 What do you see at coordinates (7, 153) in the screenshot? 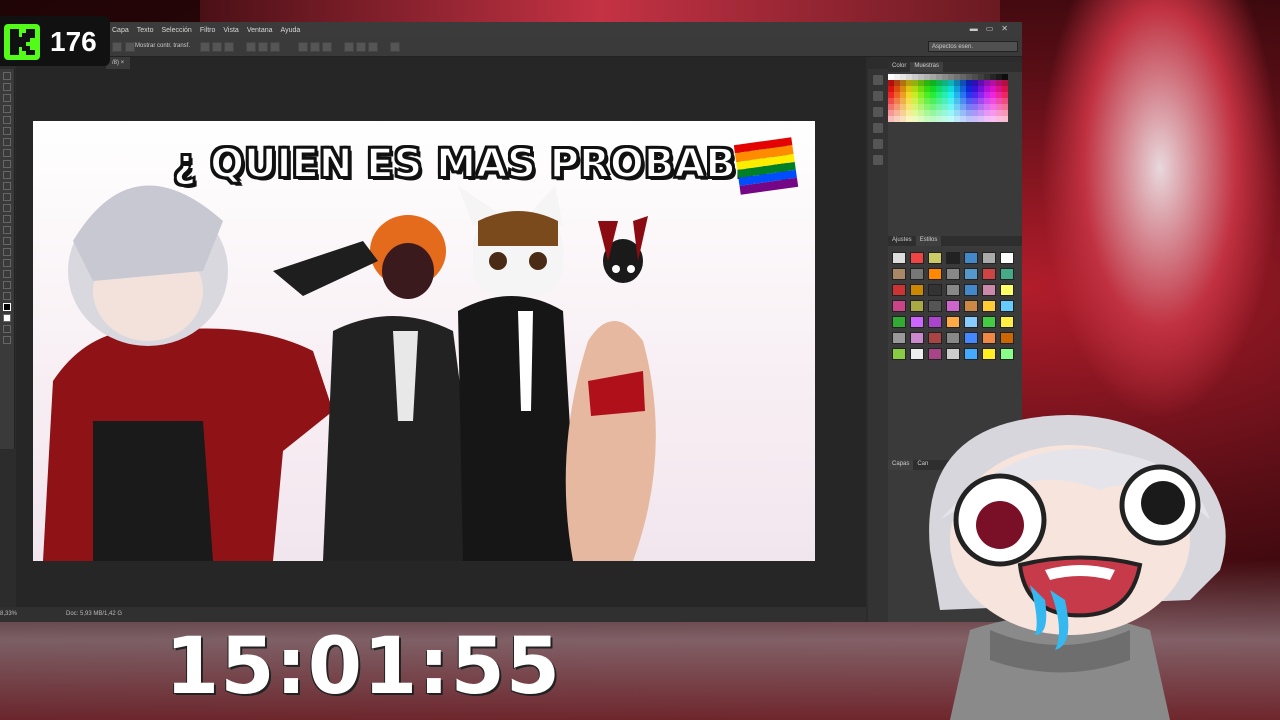
I see `brush-tool-icon` at bounding box center [7, 153].